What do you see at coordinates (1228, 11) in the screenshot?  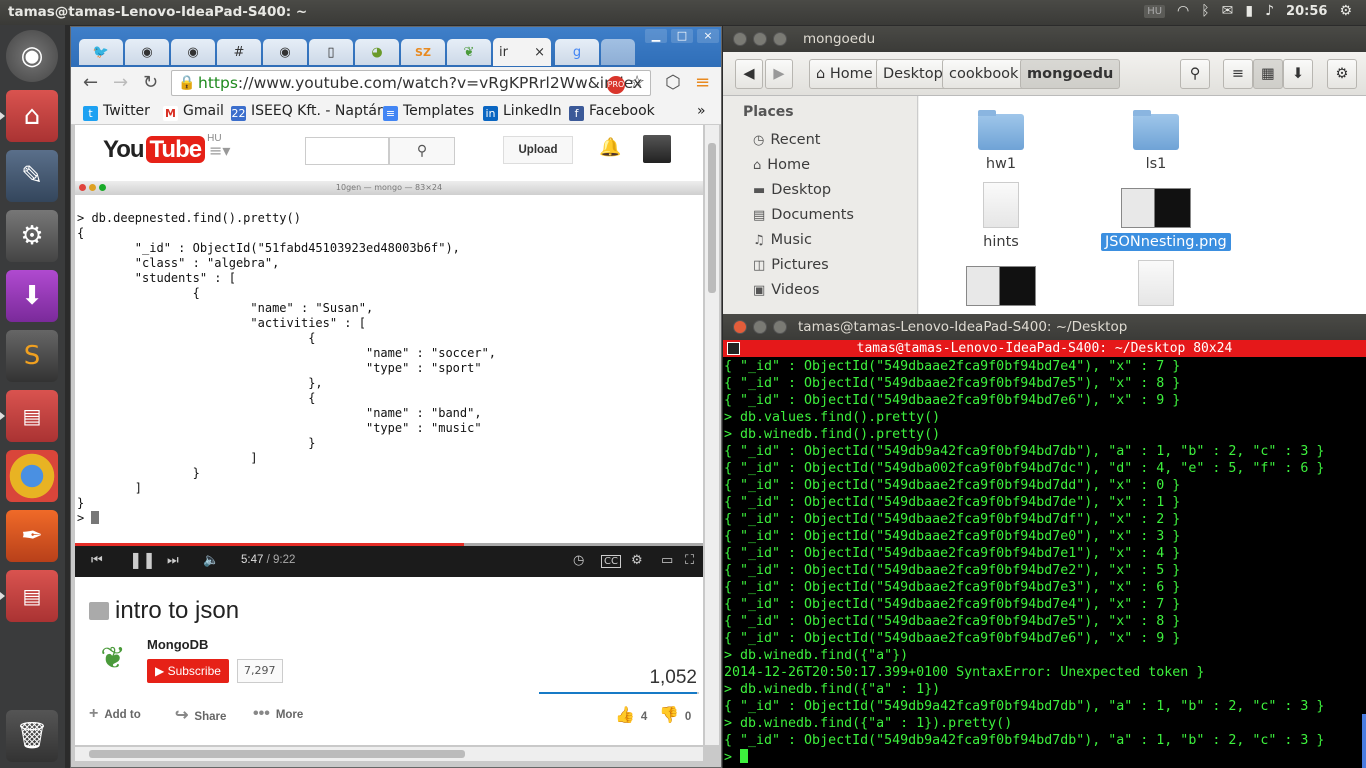 I see `mail-icon: ✉` at bounding box center [1228, 11].